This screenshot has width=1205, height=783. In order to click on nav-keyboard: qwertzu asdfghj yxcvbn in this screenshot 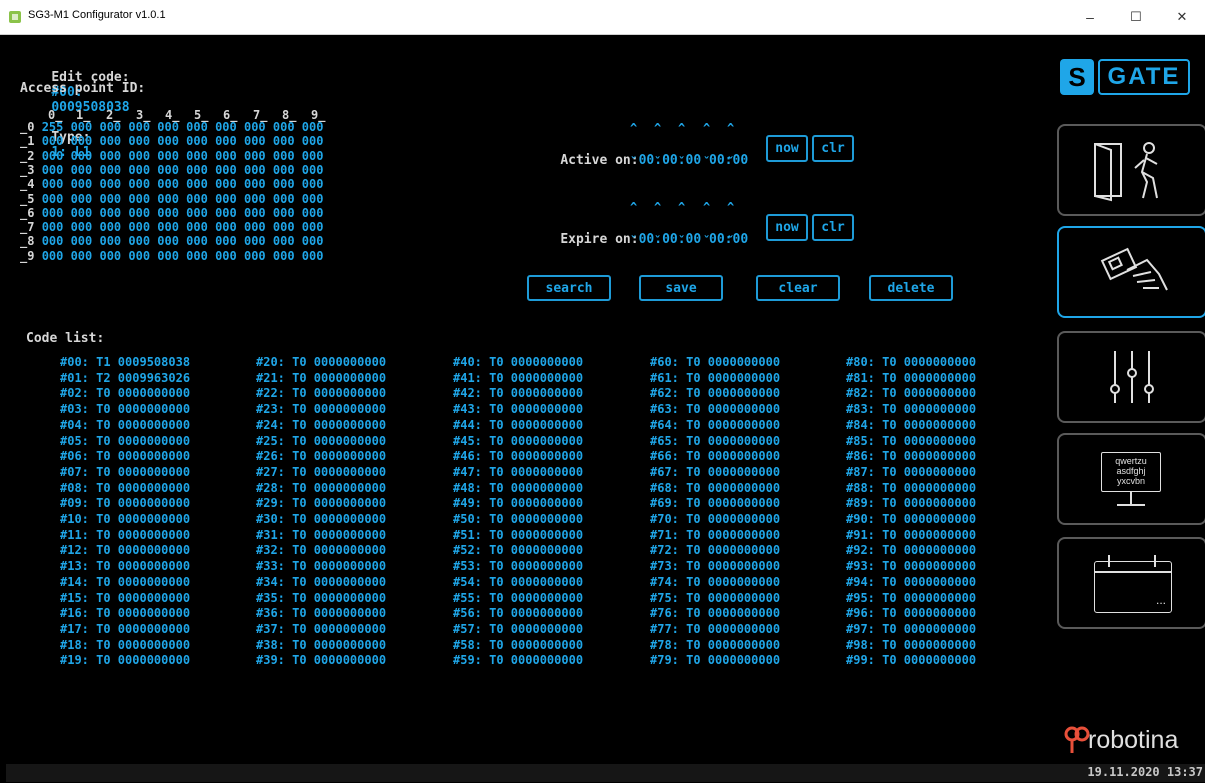, I will do `click(1131, 479)`.